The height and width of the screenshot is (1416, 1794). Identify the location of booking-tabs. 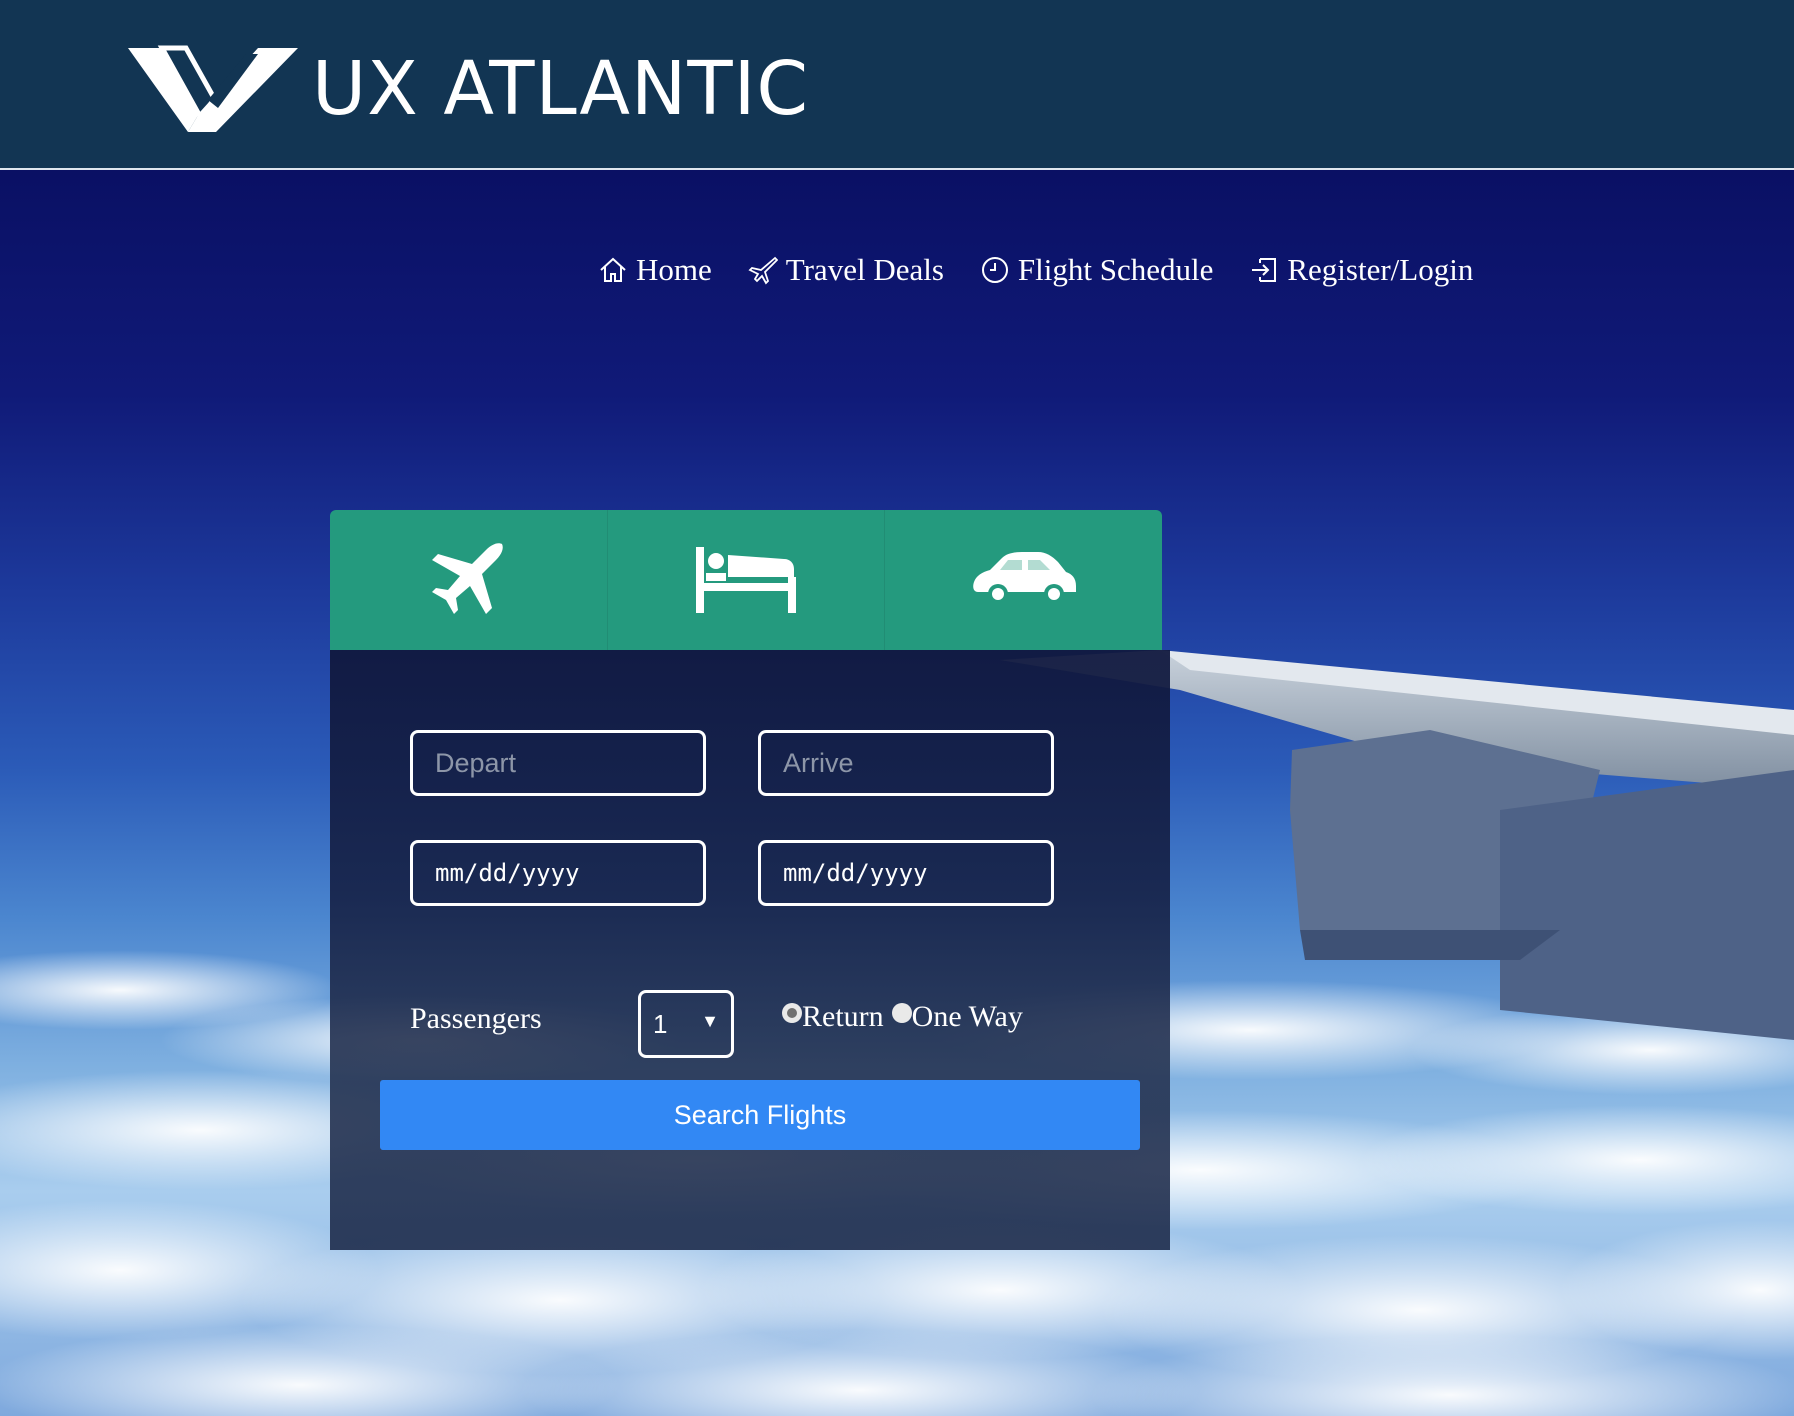
(746, 580).